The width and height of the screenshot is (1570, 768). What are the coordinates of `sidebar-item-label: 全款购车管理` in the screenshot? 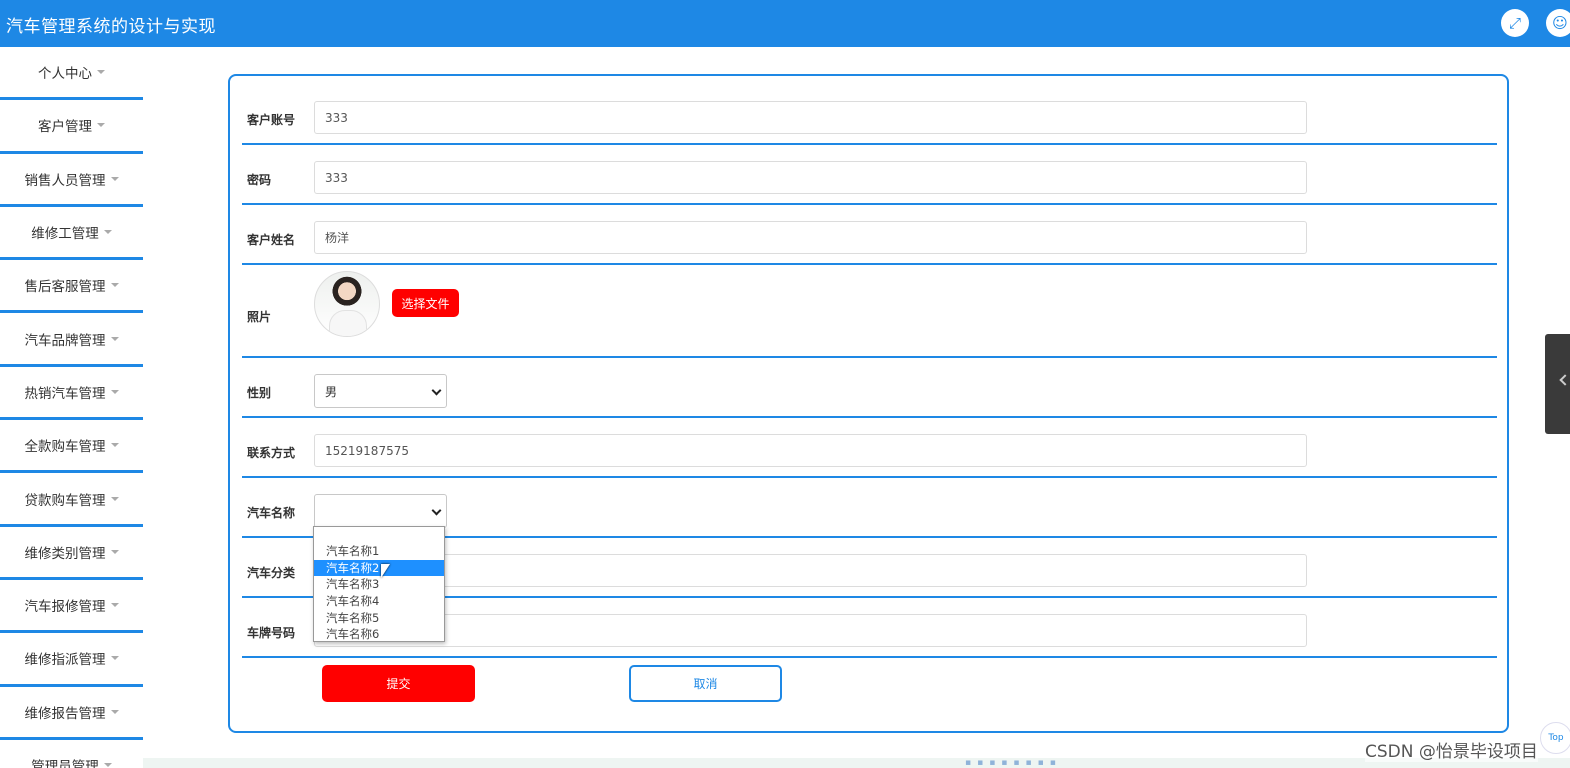 It's located at (65, 447).